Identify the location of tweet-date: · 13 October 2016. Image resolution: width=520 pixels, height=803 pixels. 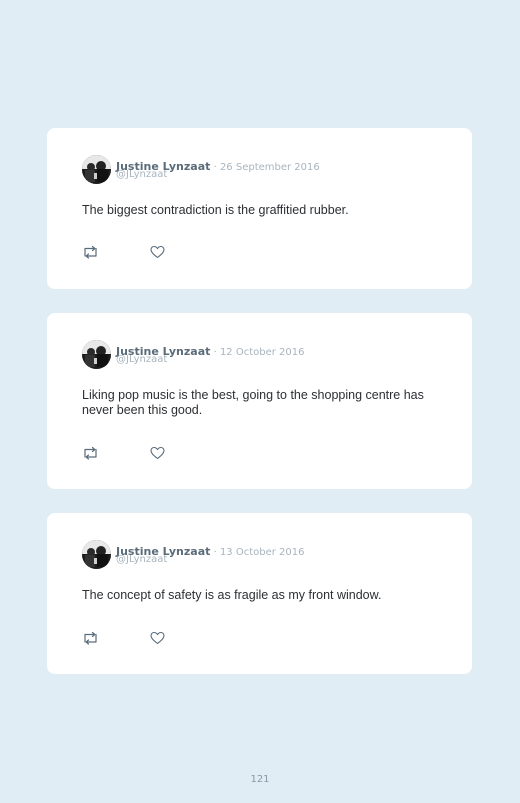
(257, 552).